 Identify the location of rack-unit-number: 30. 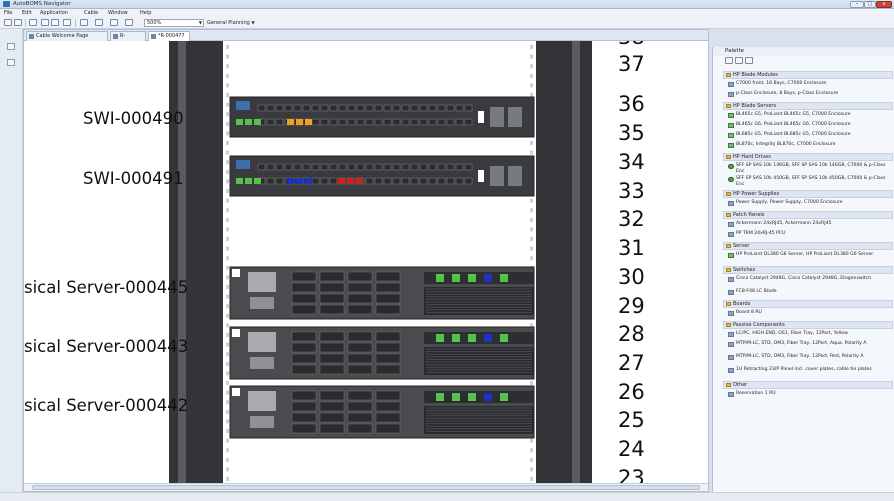
(631, 277).